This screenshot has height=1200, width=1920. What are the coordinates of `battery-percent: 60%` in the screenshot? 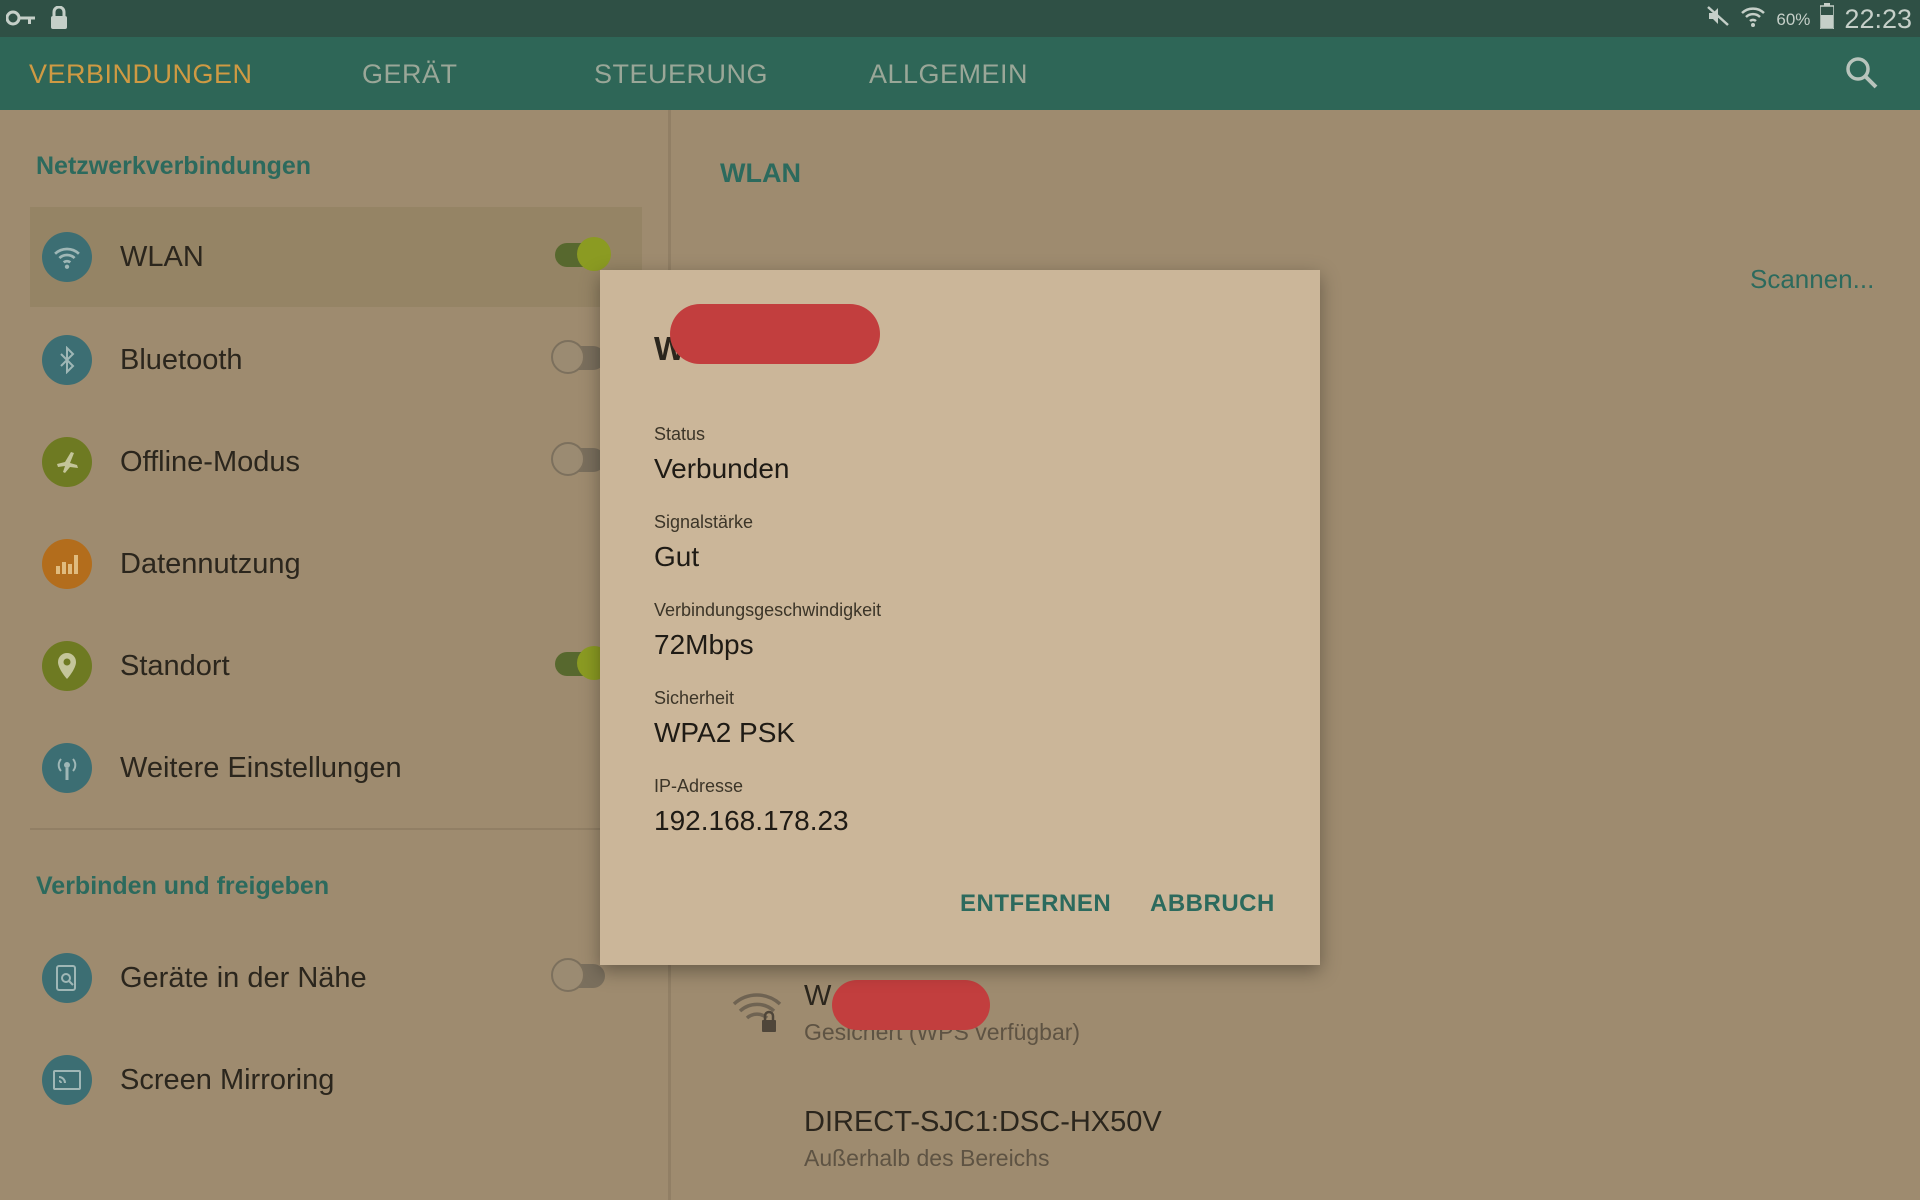 It's located at (1793, 19).